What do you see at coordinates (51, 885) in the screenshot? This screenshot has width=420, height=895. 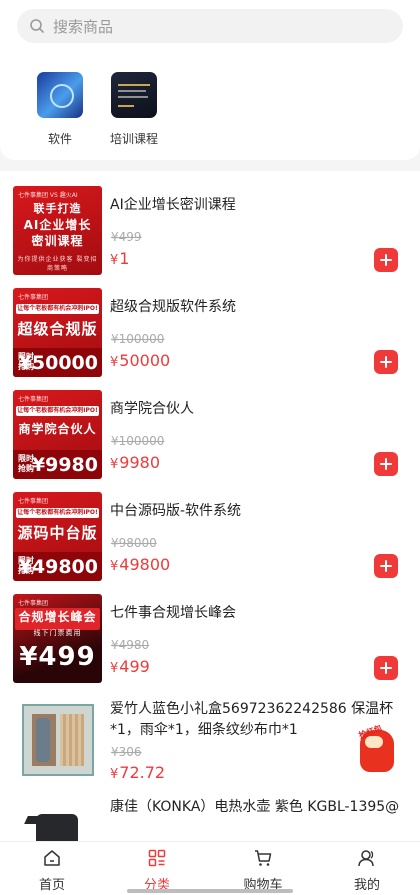 I see `tab-label: 首页` at bounding box center [51, 885].